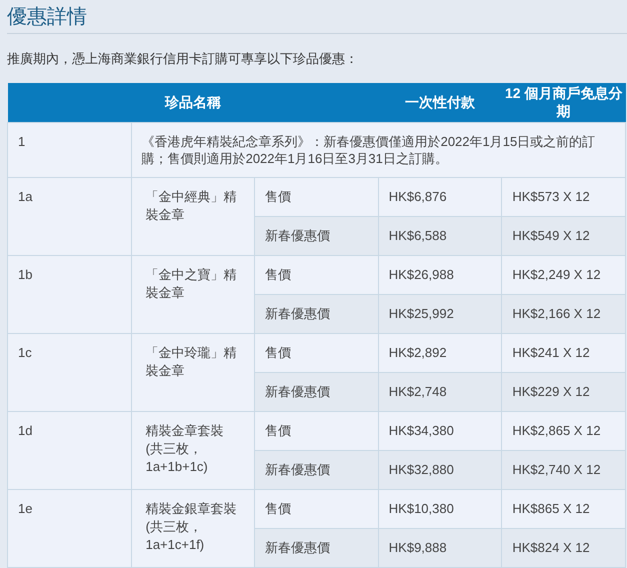 This screenshot has width=627, height=568. What do you see at coordinates (440, 431) in the screenshot?
I see `table-cell: HK$34,380` at bounding box center [440, 431].